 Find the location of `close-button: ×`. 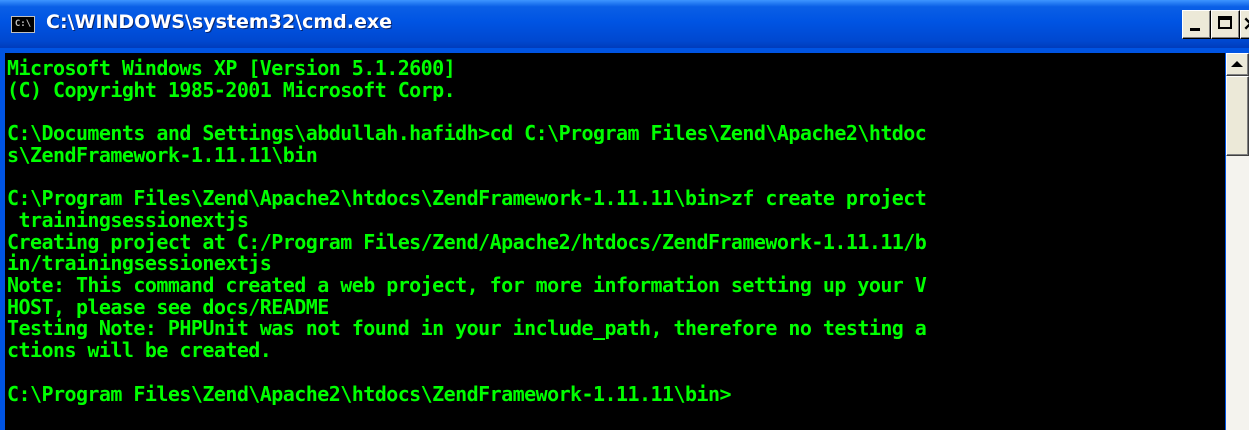

close-button: × is located at coordinates (1244, 24).